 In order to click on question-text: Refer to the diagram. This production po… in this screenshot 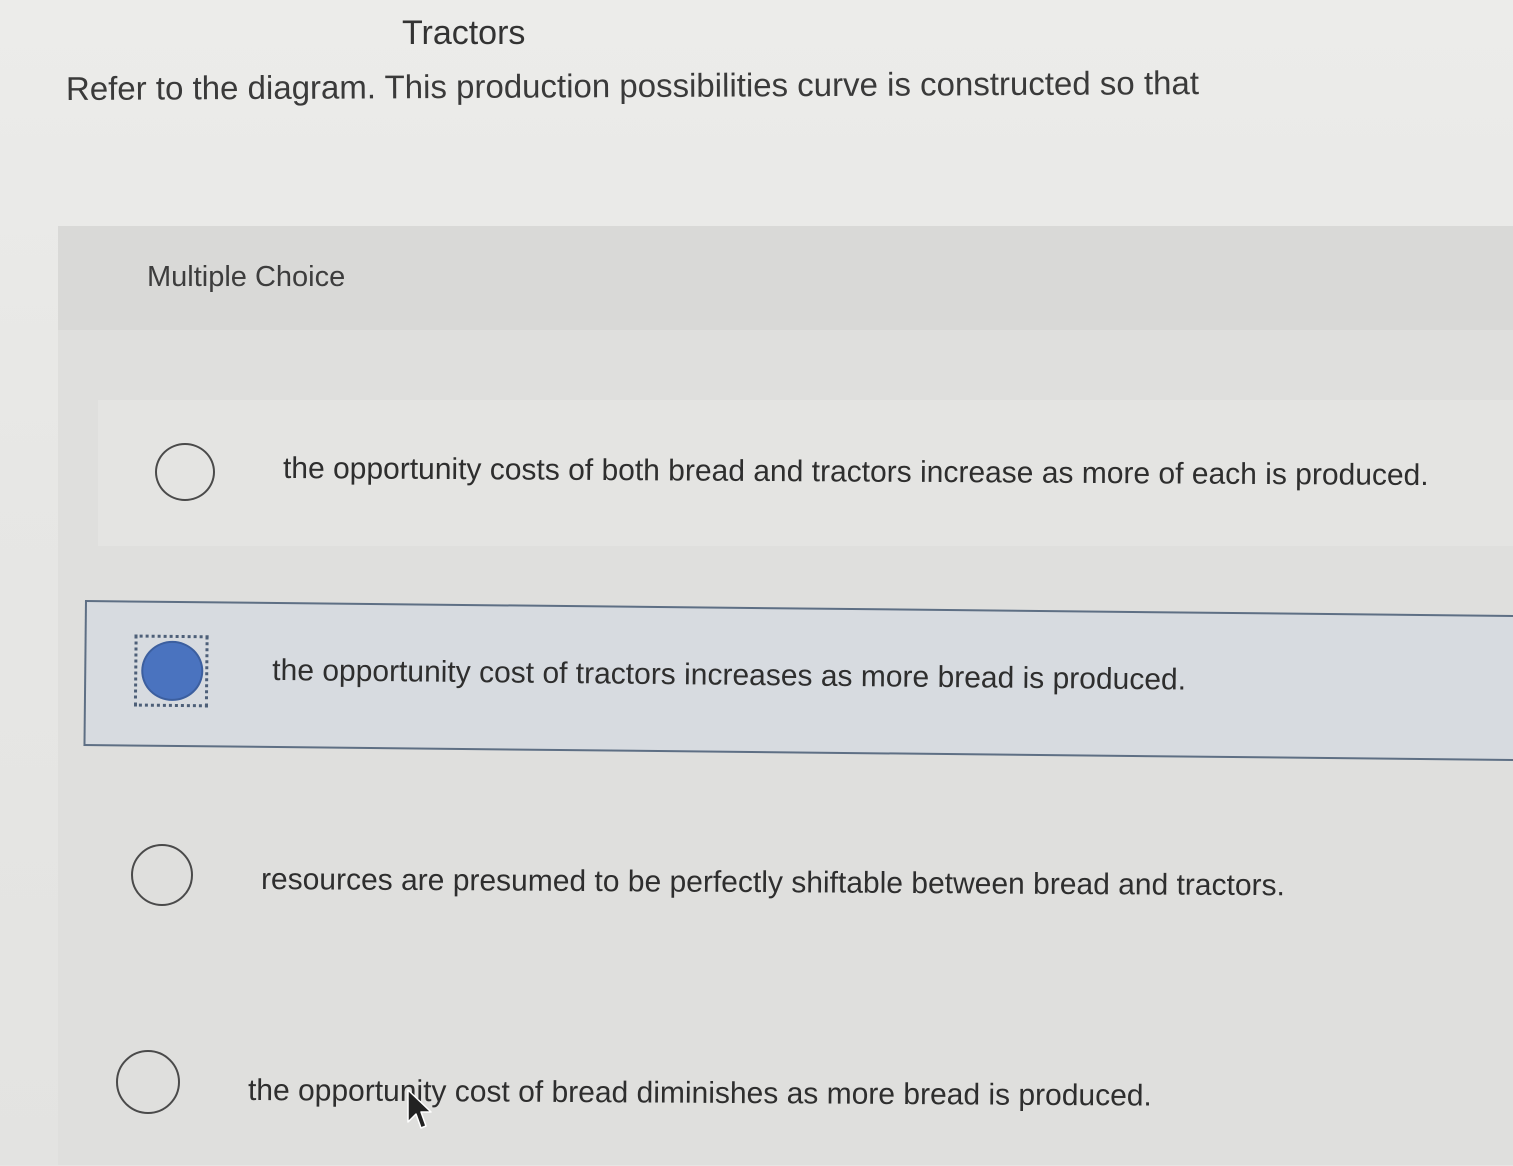, I will do `click(632, 85)`.